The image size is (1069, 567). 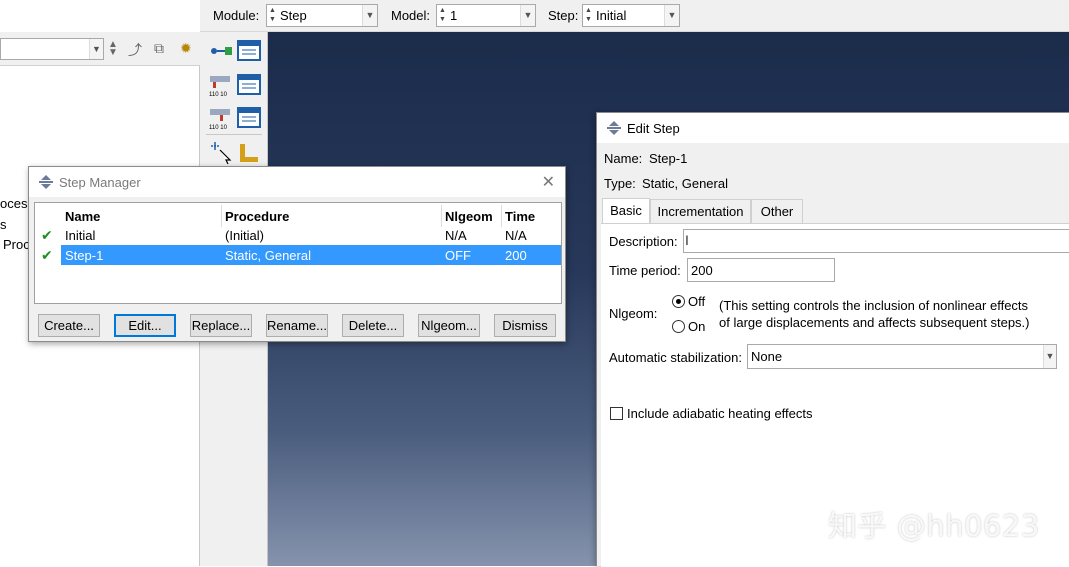 I want to click on name-value: Step-1, so click(x=668, y=158).